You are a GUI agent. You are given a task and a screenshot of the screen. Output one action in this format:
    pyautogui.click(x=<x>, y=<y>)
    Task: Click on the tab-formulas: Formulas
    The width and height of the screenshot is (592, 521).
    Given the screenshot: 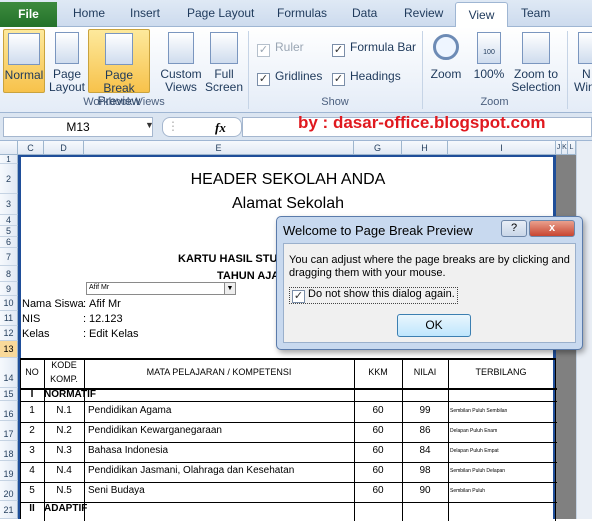 What is the action you would take?
    pyautogui.click(x=302, y=13)
    